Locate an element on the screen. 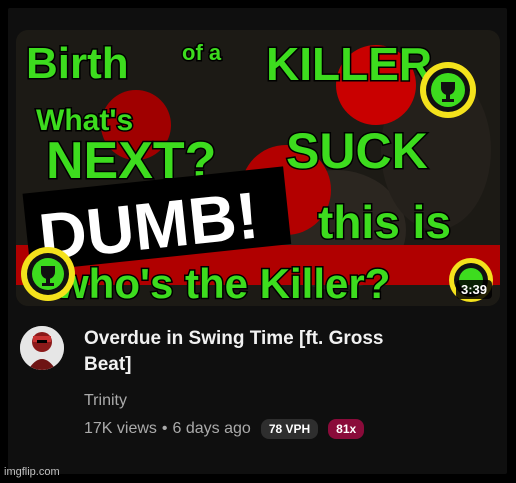 This screenshot has height=483, width=516. video-metadata: 17K views • 6 days ago 78 VPH 81x is located at coordinates (224, 429).